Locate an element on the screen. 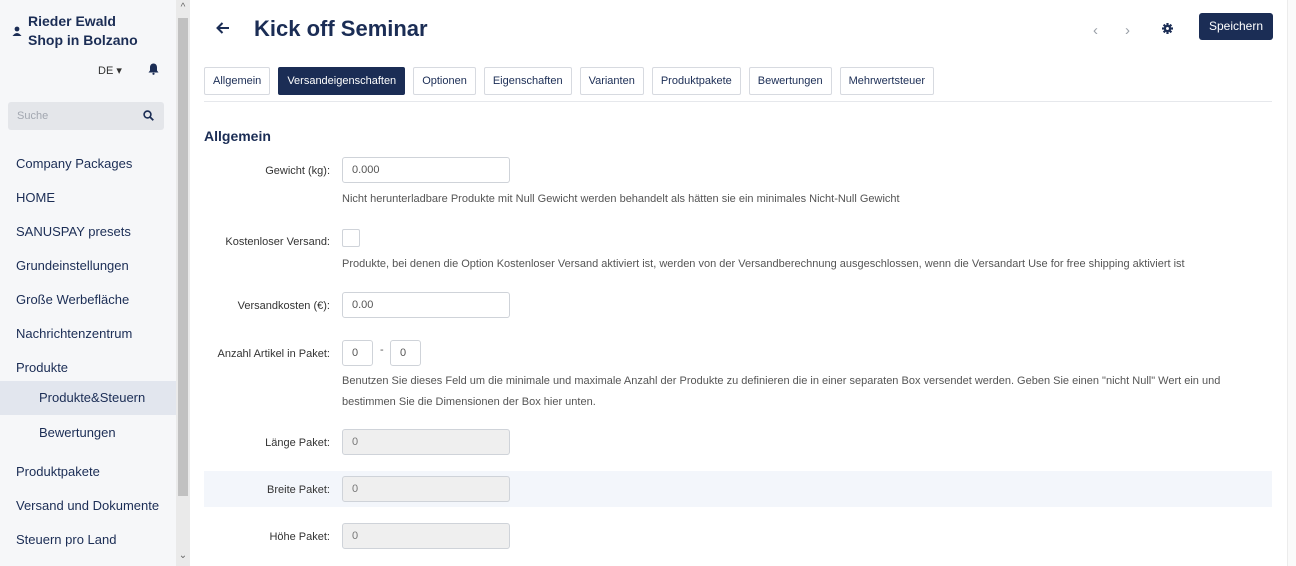  sidebar-item-sanuspay-presets: SANUSPAY presets is located at coordinates (88, 232).